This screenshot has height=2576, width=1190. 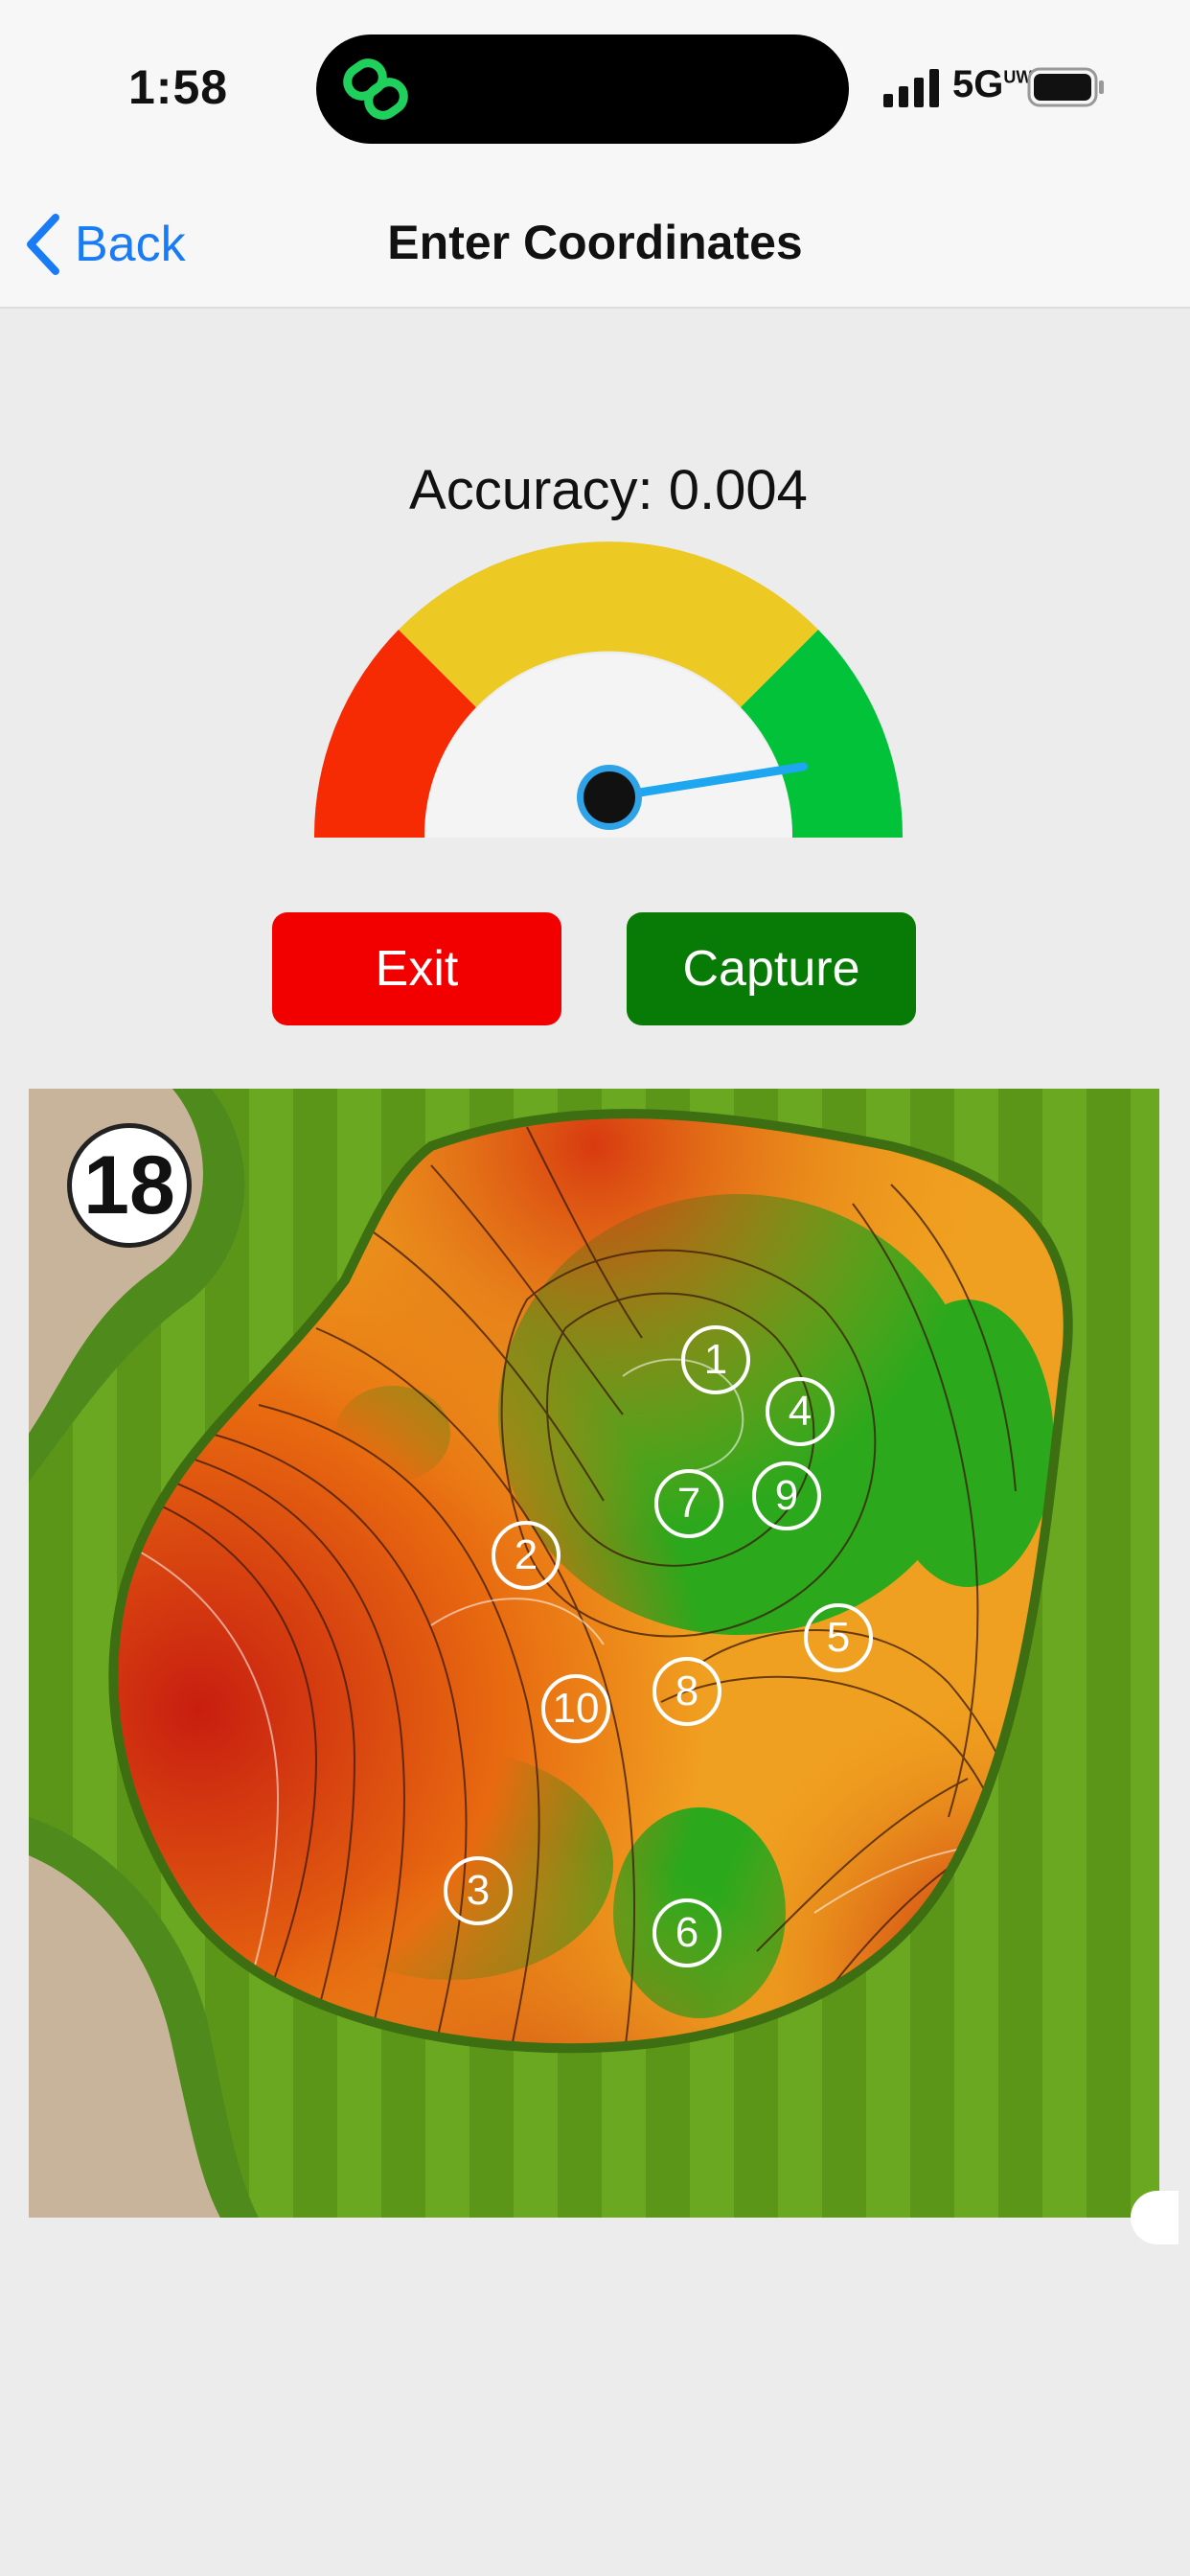 I want to click on cellular-signal-icon, so click(x=911, y=88).